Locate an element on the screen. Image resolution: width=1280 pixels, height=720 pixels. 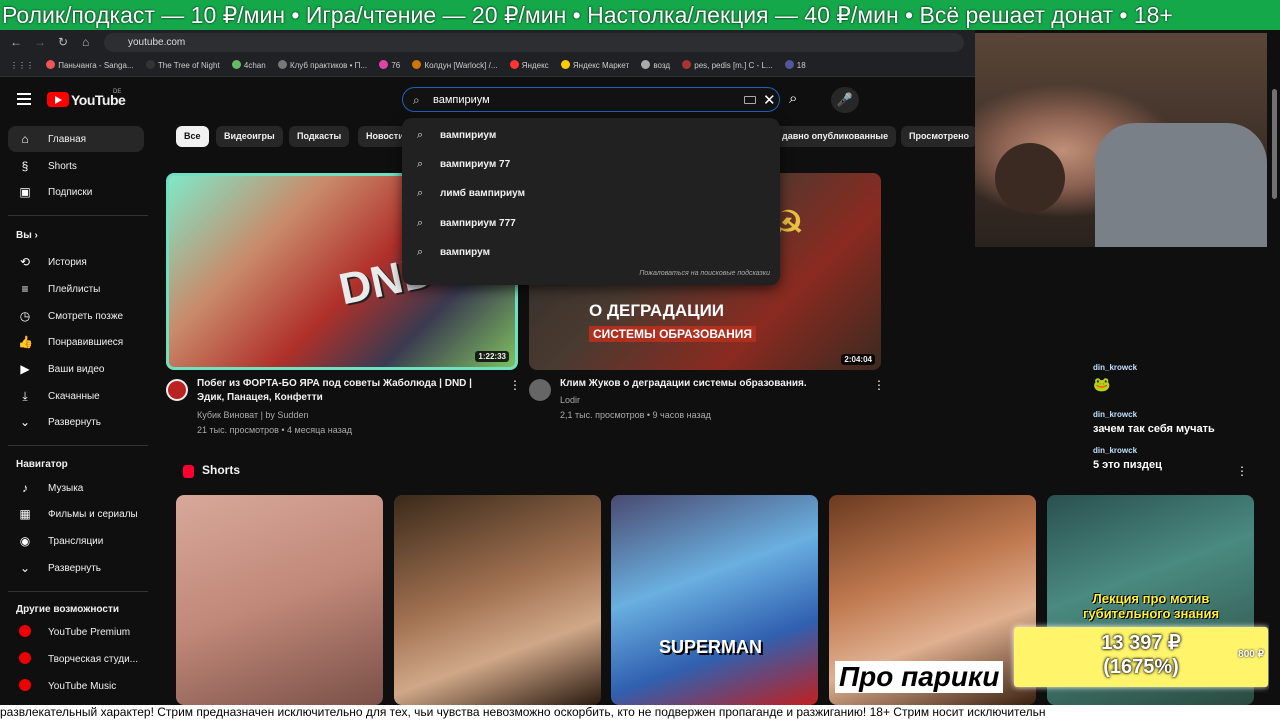
sidebar-item-your-videos: ▶ Ваши видео is located at coordinates (76, 369).